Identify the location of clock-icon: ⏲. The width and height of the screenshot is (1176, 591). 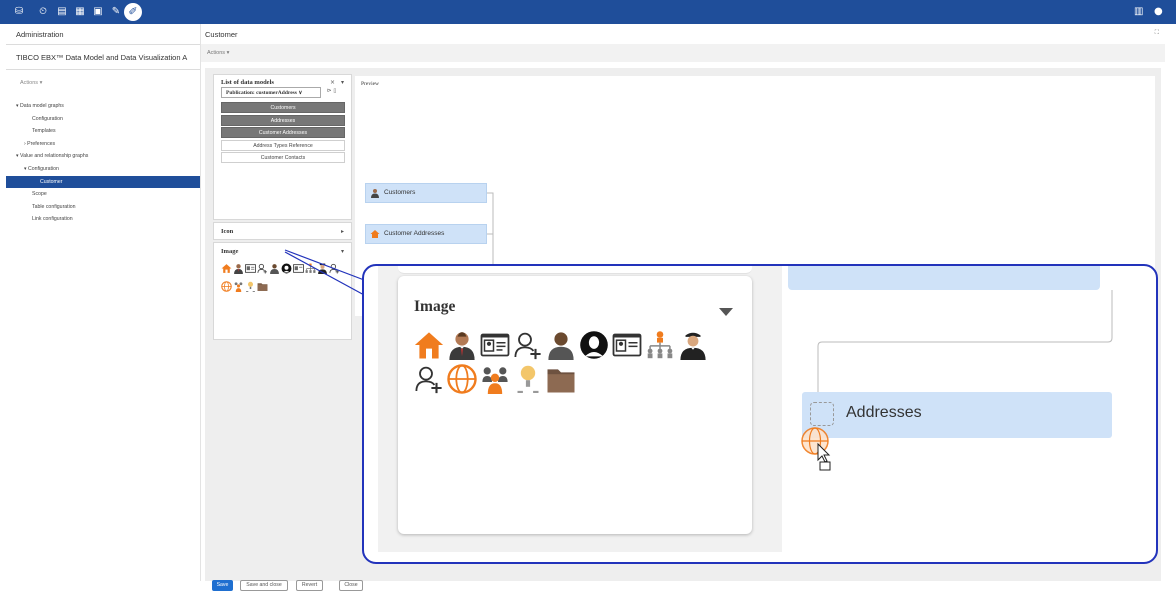
(43, 12).